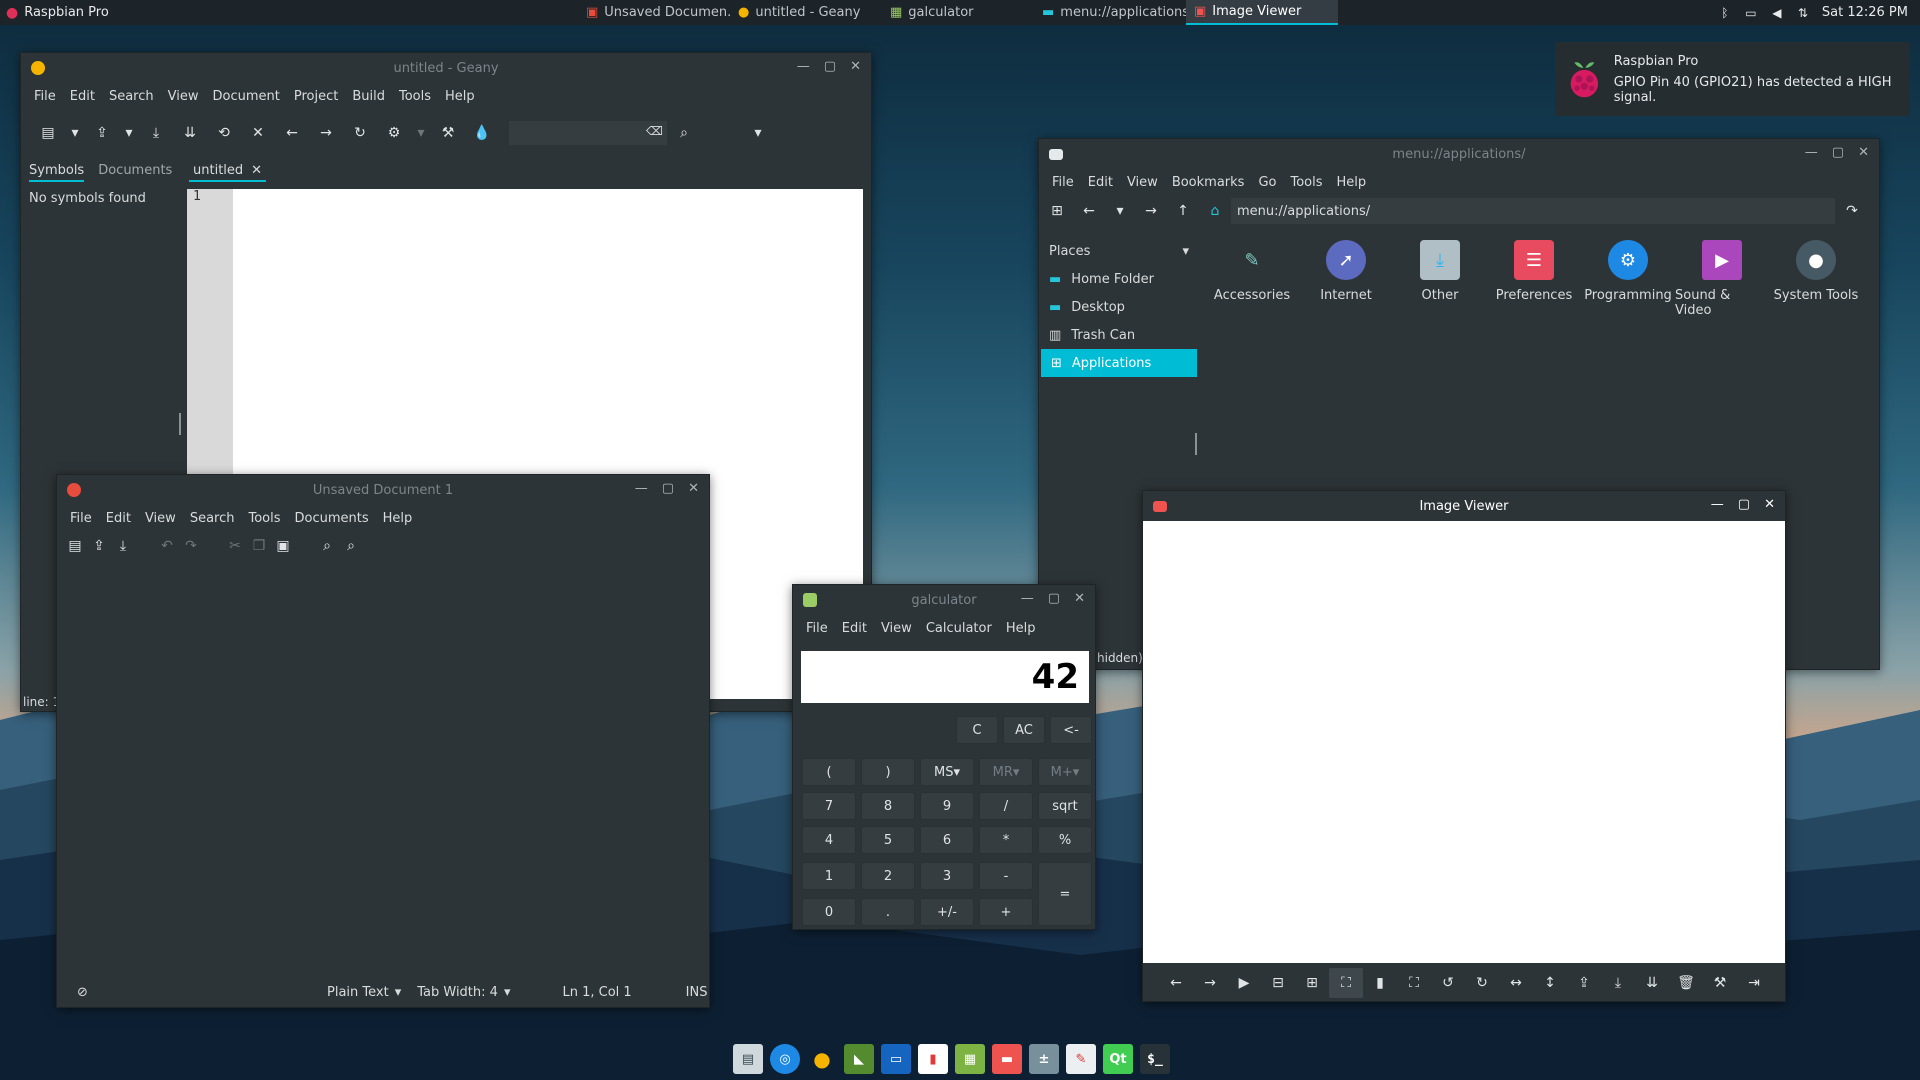 The image size is (1920, 1080). I want to click on filemanager-titlebar: menu://applications/ — ▢ ✕, so click(1459, 154).